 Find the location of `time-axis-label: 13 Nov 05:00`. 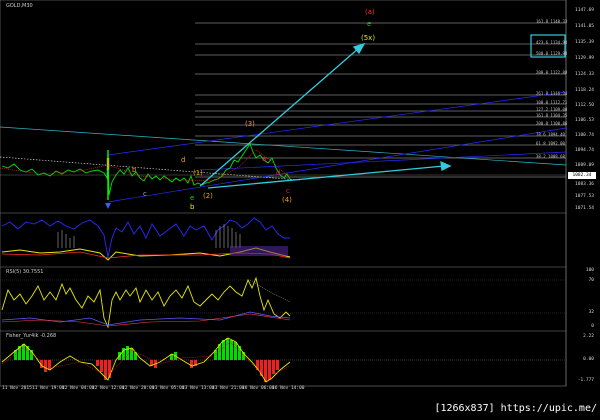

time-axis-label: 13 Nov 05:00 is located at coordinates (168, 388).